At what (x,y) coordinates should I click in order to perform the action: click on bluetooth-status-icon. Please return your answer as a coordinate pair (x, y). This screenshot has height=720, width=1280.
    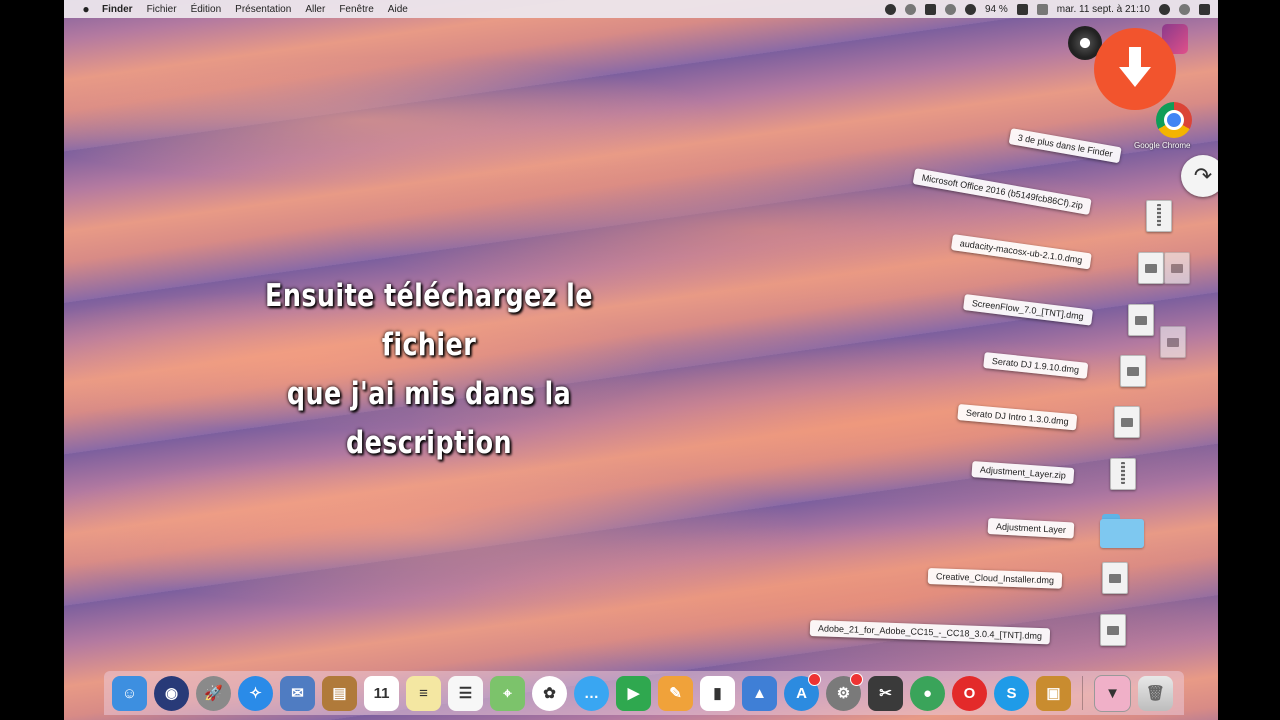
    Looking at the image, I should click on (950, 9).